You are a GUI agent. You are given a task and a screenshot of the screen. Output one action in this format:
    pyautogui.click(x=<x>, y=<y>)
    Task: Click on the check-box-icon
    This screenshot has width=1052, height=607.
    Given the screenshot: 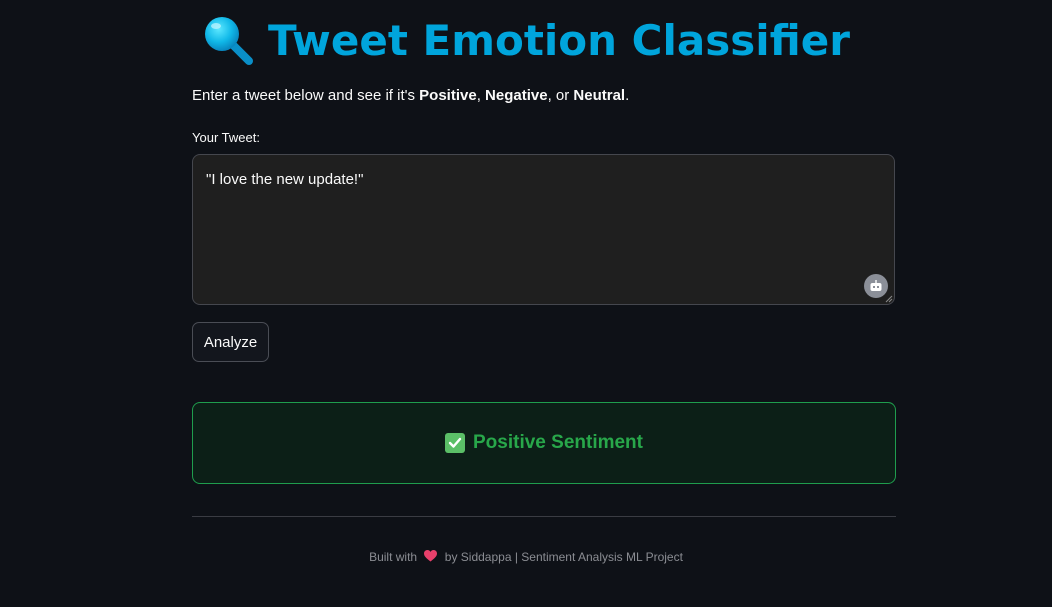 What is the action you would take?
    pyautogui.click(x=455, y=443)
    